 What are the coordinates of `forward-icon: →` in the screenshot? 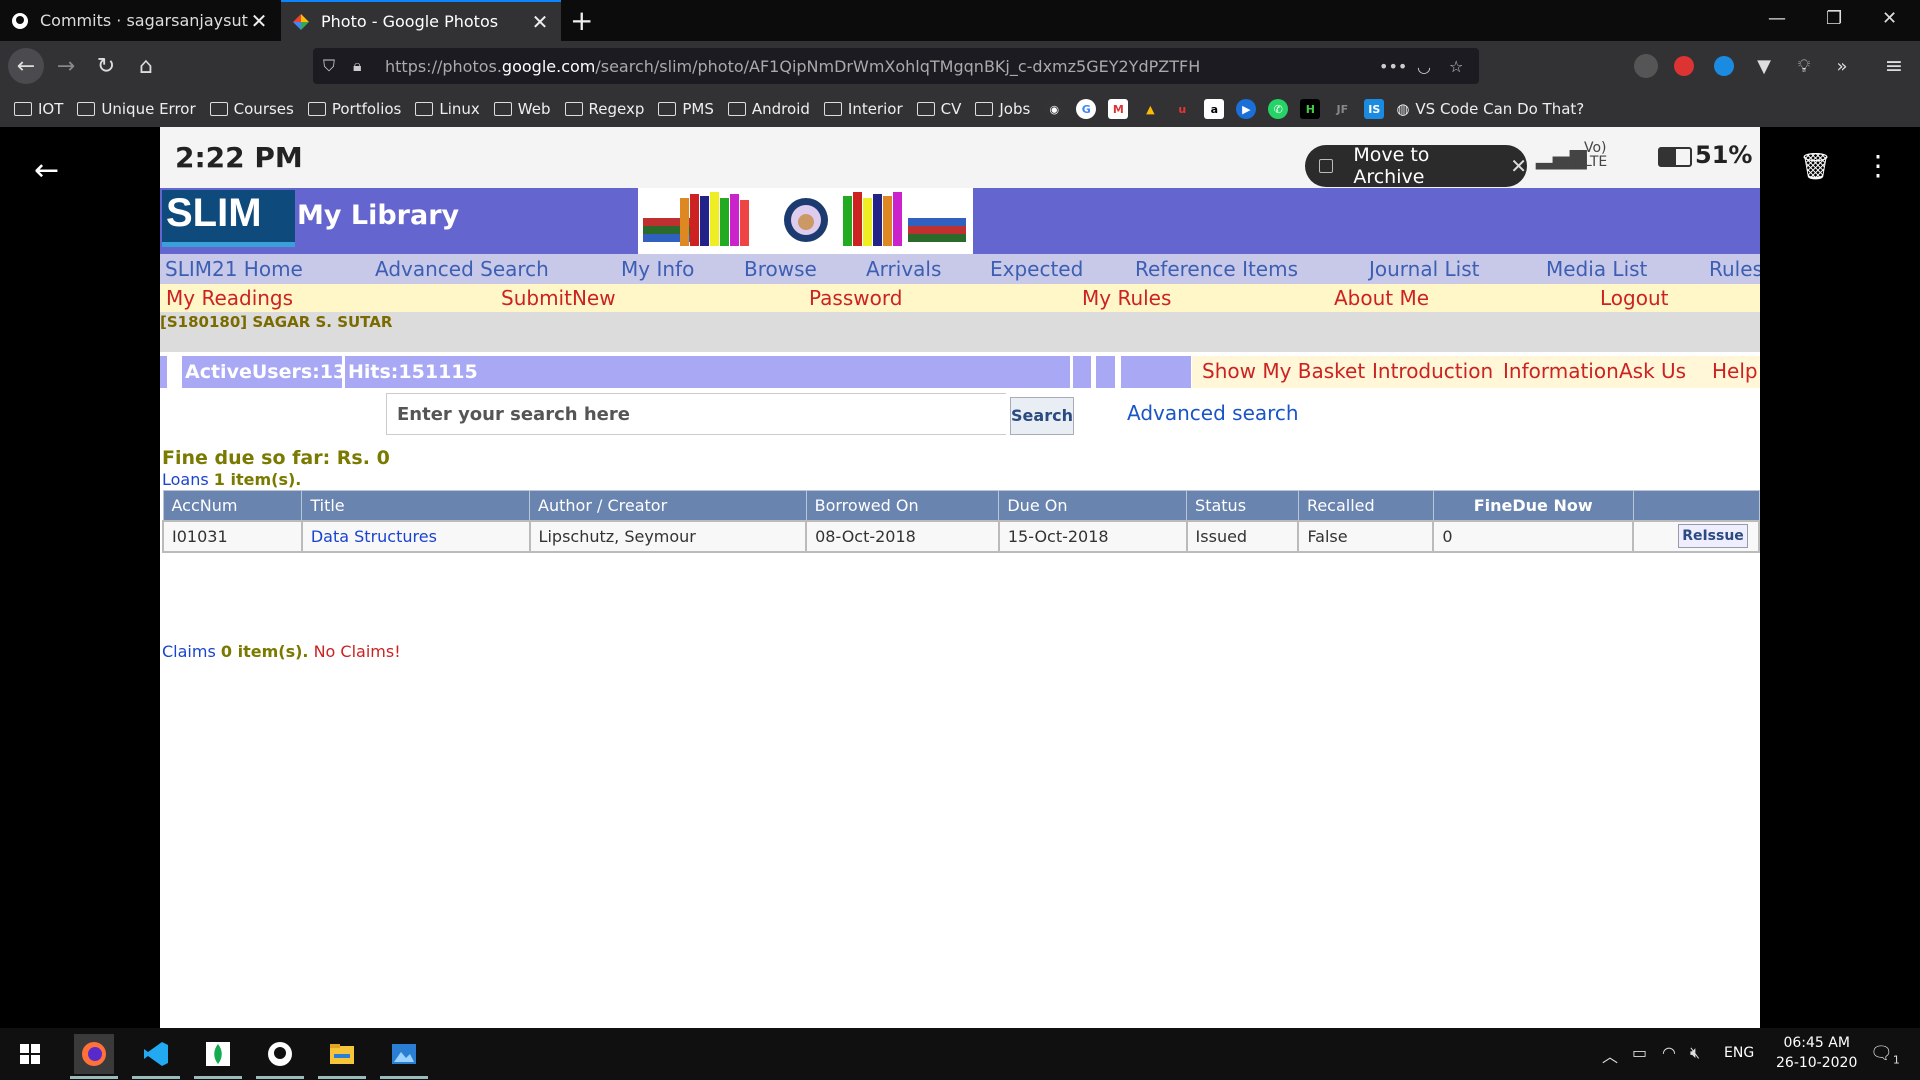 It's located at (66, 66).